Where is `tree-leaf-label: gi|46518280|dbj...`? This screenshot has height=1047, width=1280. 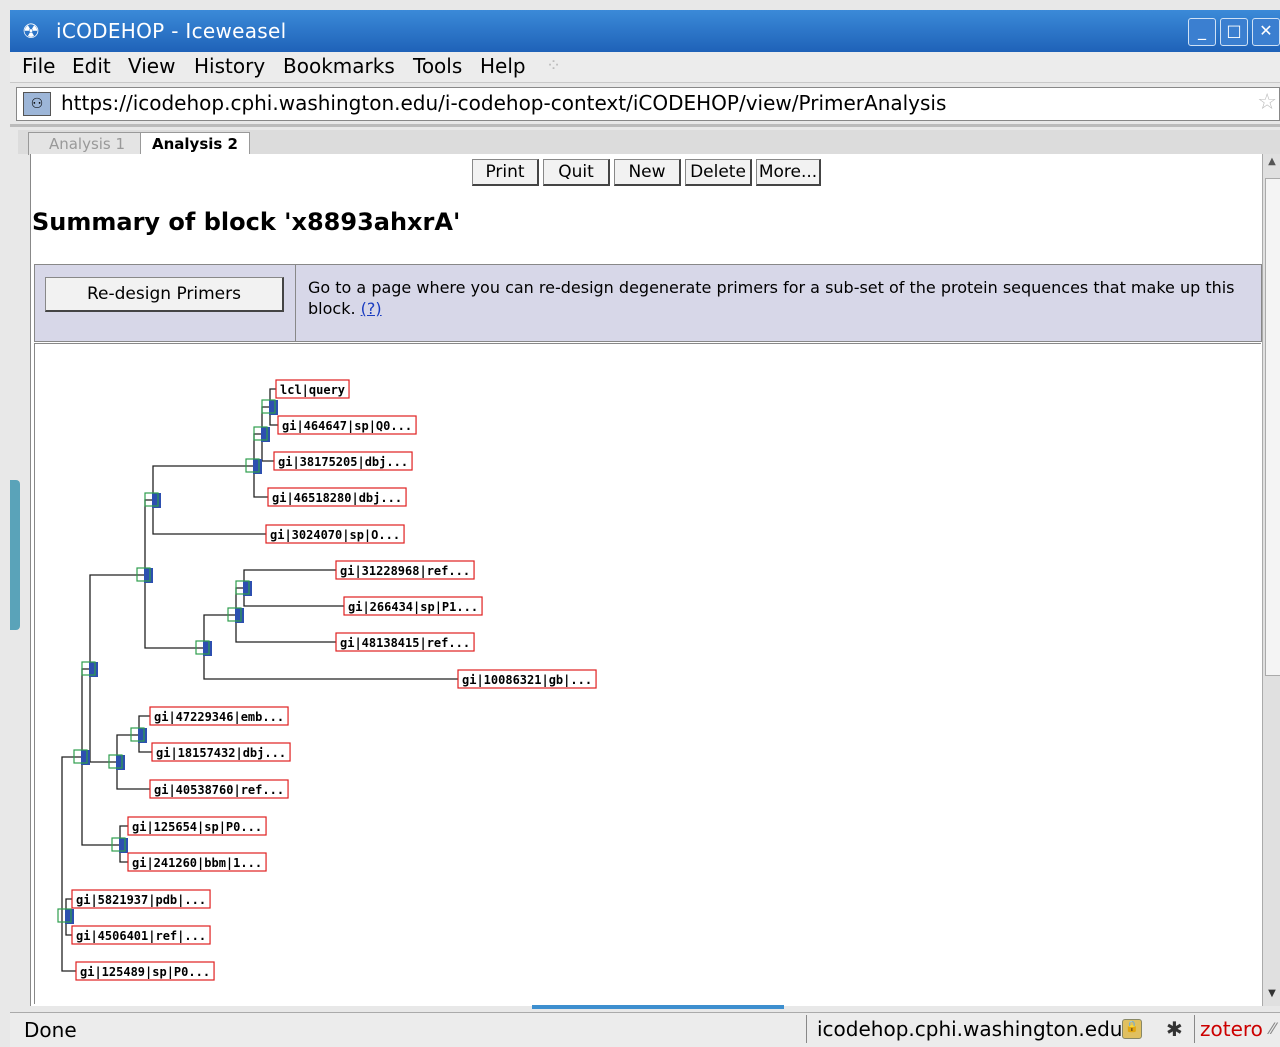
tree-leaf-label: gi|46518280|dbj... is located at coordinates (337, 498).